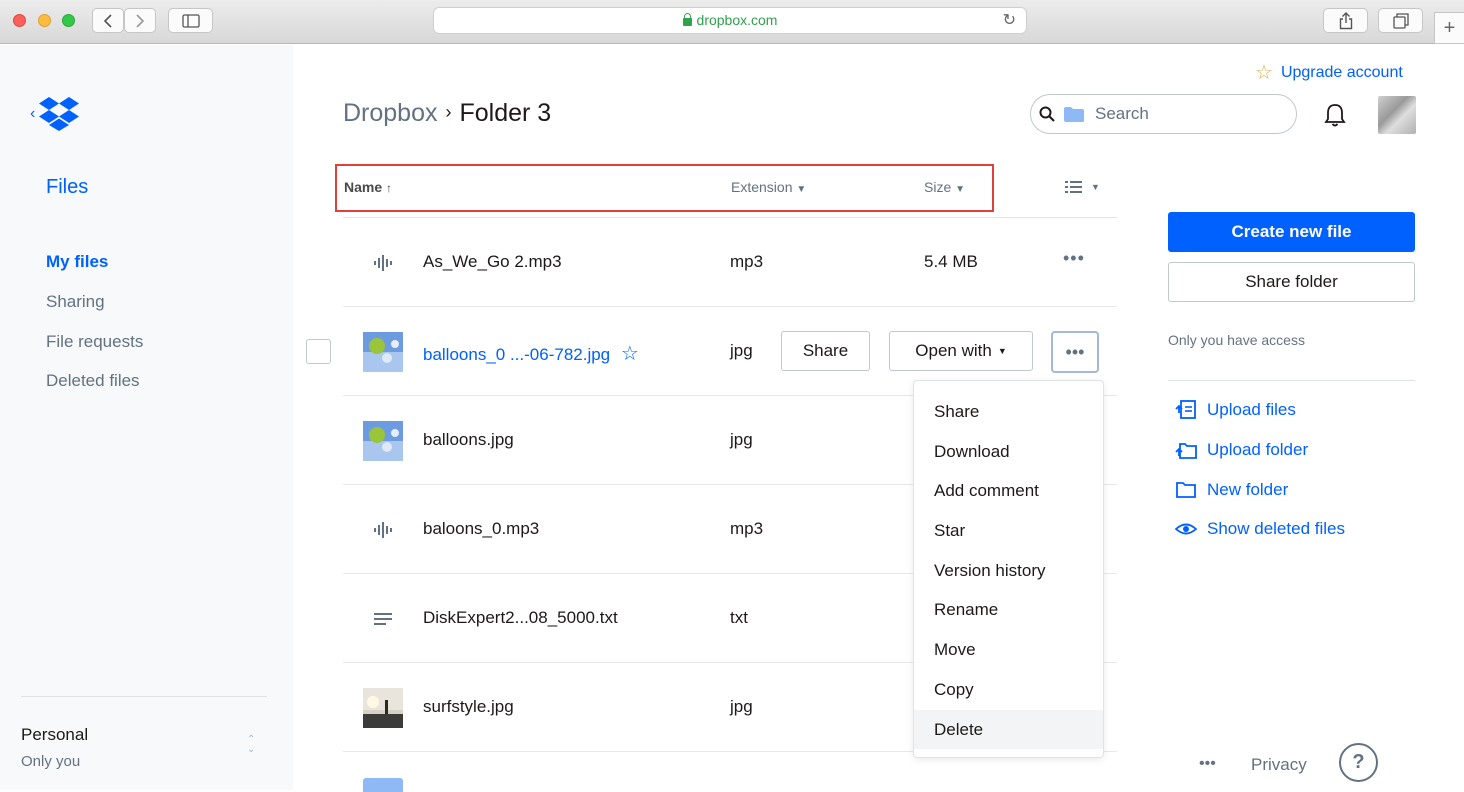  What do you see at coordinates (468, 707) in the screenshot?
I see `file-name: surfstyle.jpg` at bounding box center [468, 707].